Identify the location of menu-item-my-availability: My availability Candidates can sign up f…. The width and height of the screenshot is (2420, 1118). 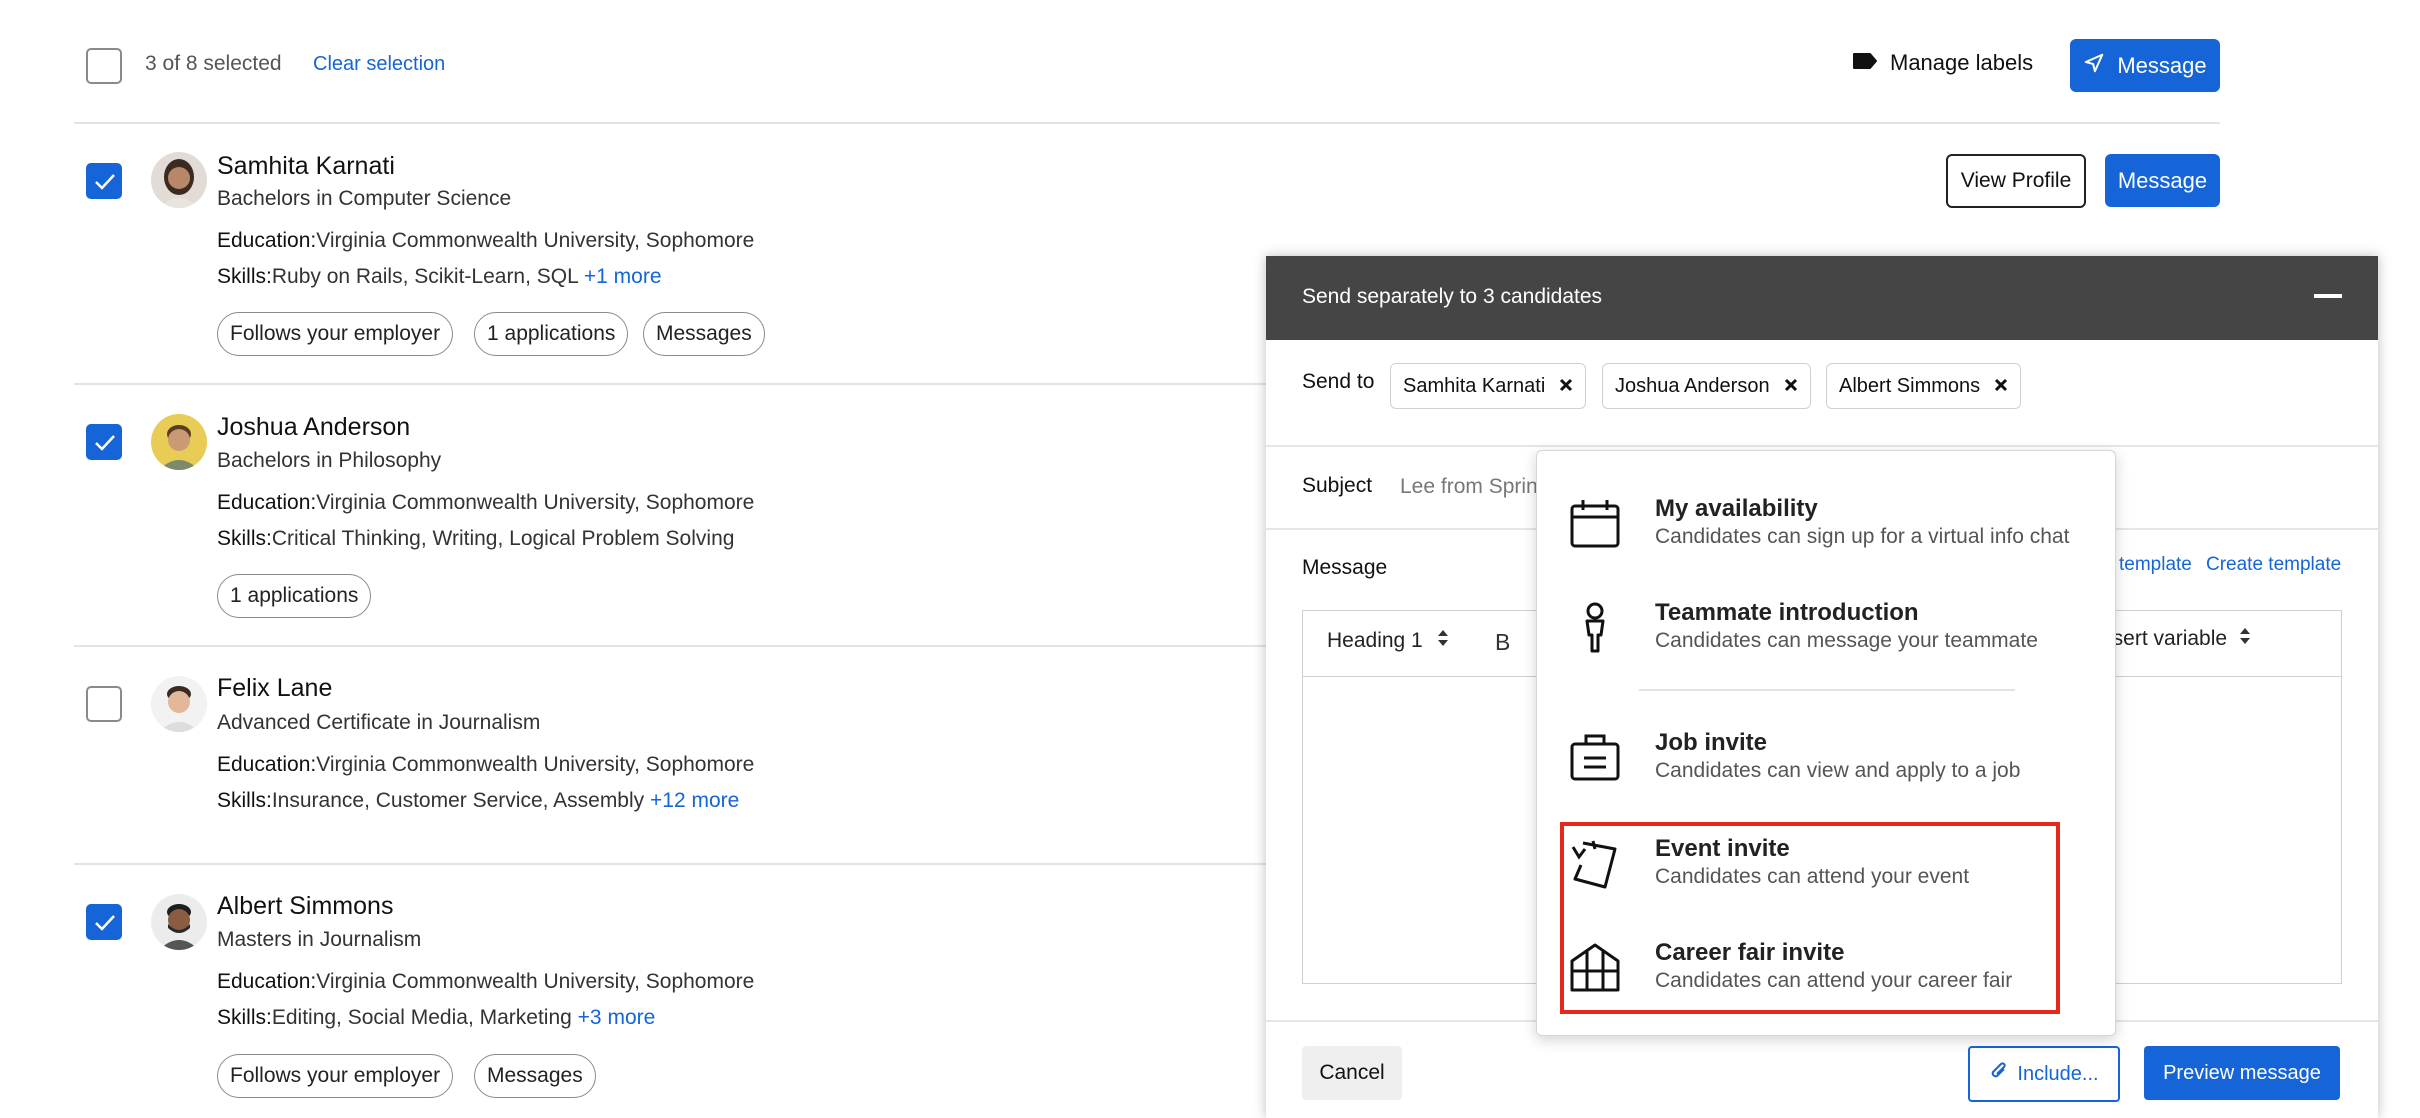
(1826, 522).